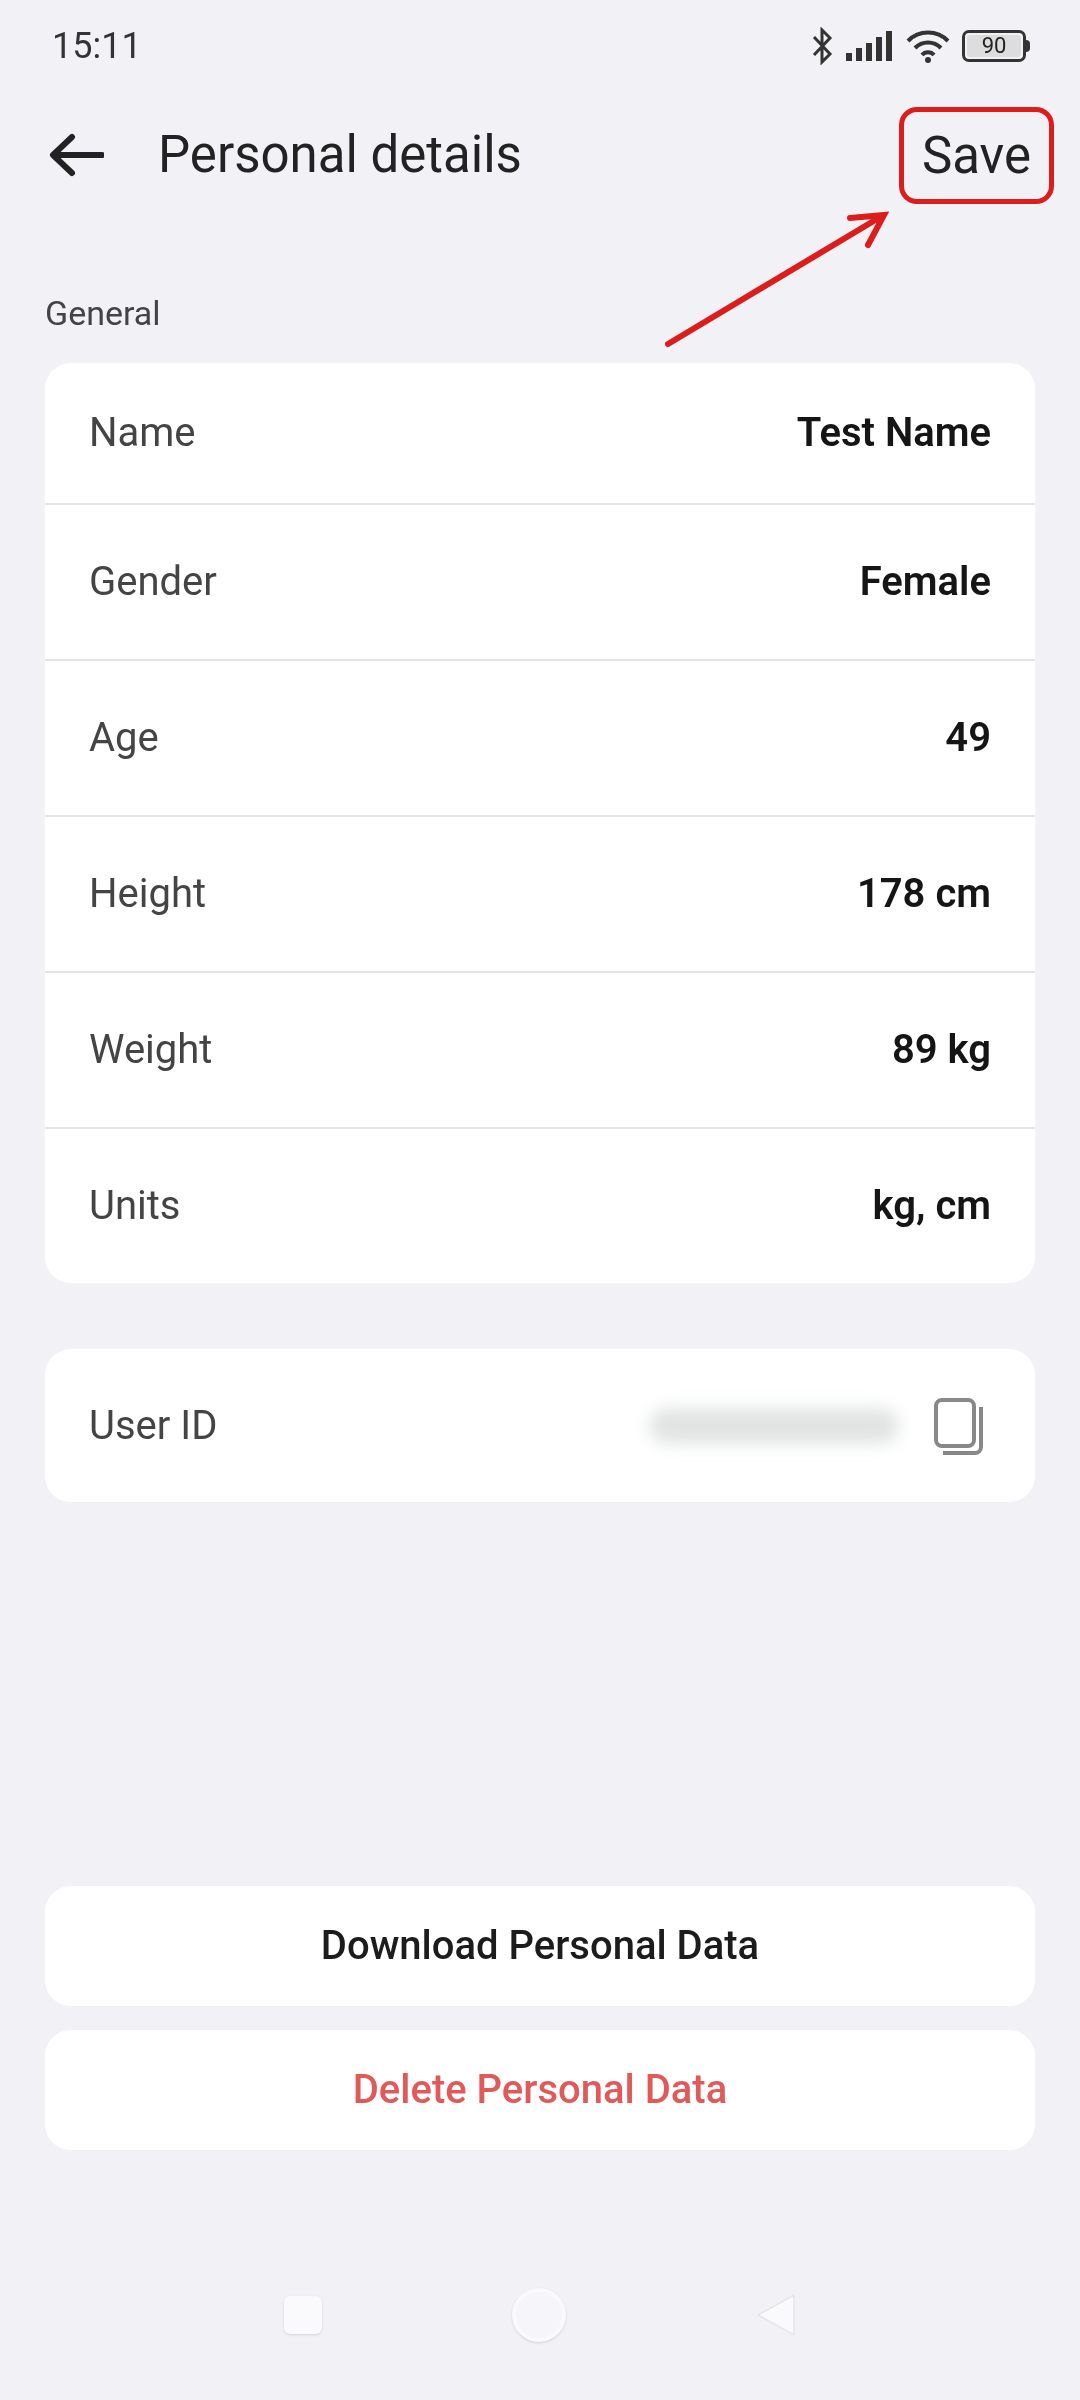 The width and height of the screenshot is (1080, 2400). What do you see at coordinates (928, 46) in the screenshot?
I see `wifi-icon` at bounding box center [928, 46].